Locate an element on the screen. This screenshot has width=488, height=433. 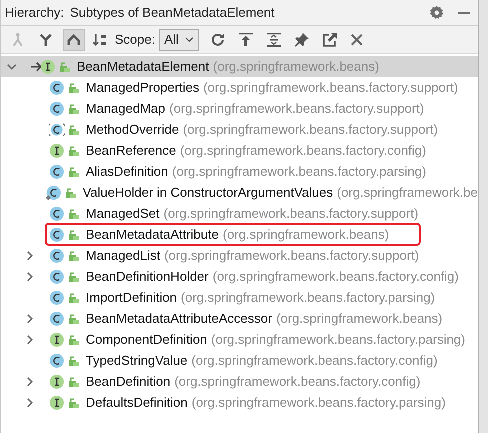
minimize-icon is located at coordinates (464, 13).